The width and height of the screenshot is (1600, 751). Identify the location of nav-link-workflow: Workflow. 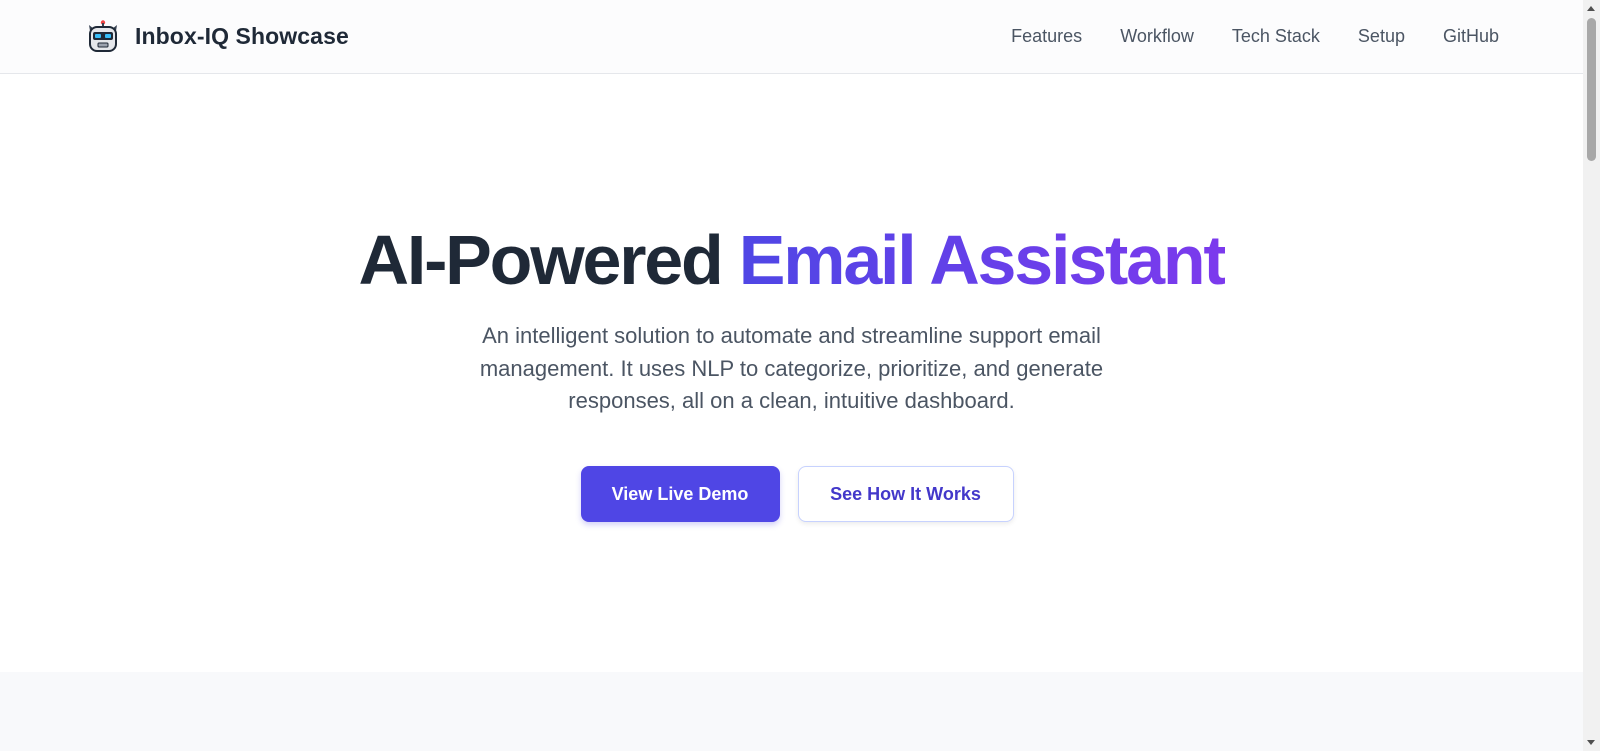
(1157, 36).